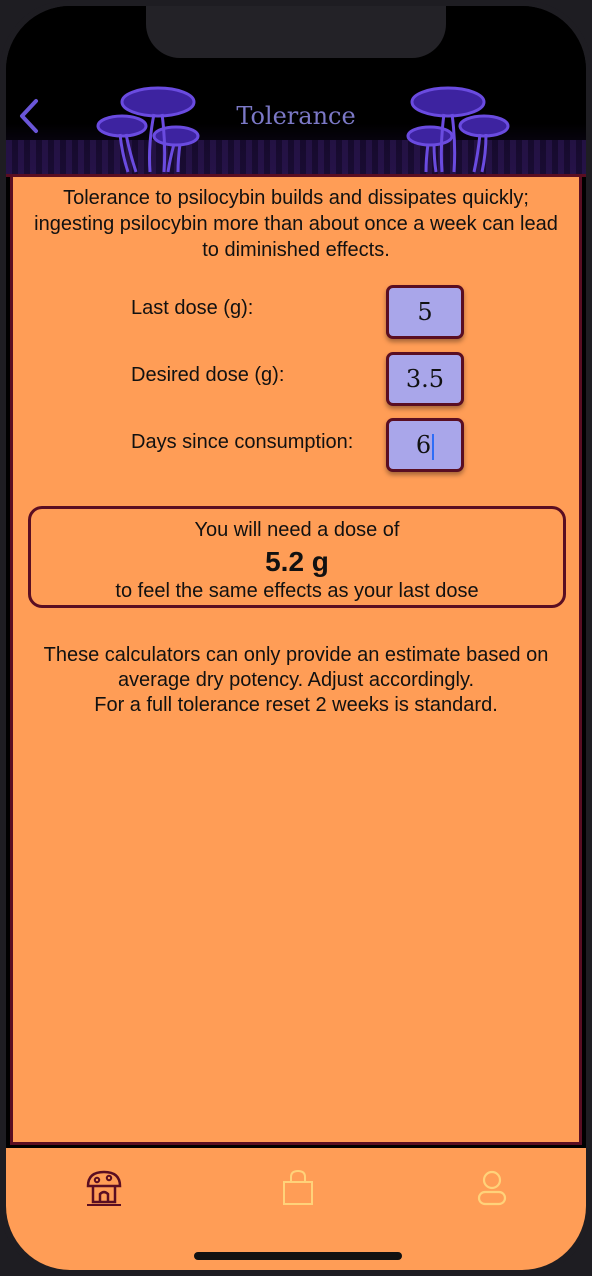 The height and width of the screenshot is (1276, 592). I want to click on device-notch, so click(296, 32).